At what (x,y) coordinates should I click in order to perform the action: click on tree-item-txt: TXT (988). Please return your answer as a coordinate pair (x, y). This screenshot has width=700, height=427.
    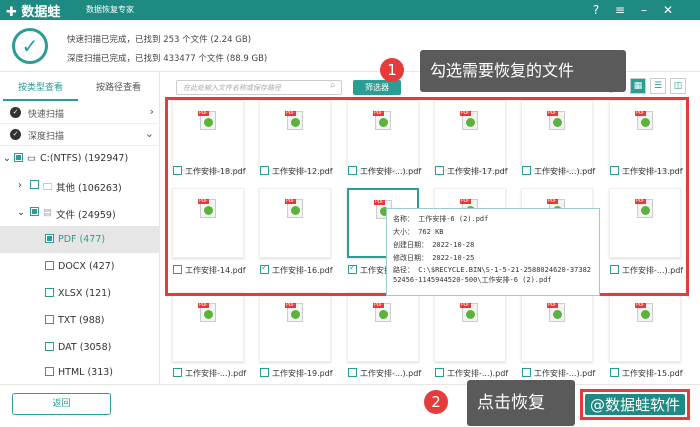
    Looking at the image, I should click on (80, 320).